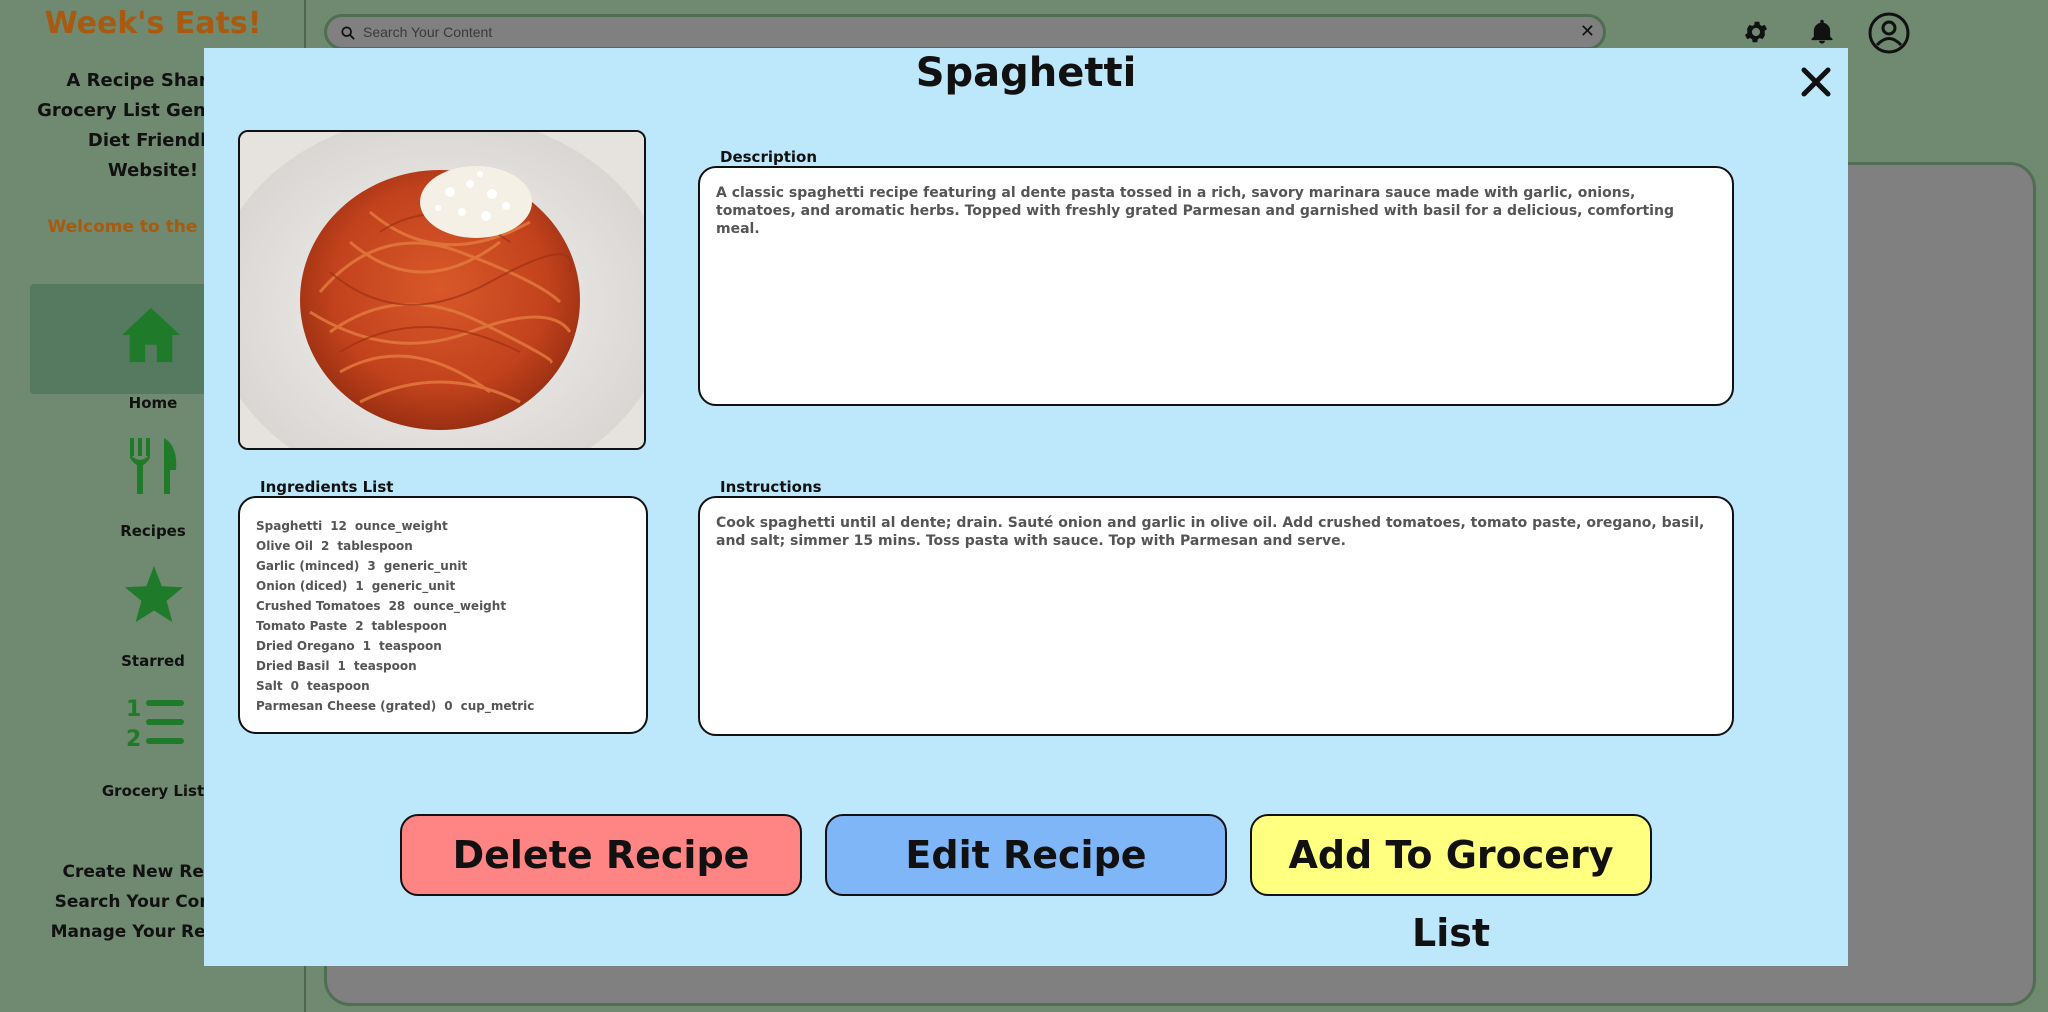  Describe the element at coordinates (284, 546) in the screenshot. I see `ingredient-name: Olive Oil` at that location.